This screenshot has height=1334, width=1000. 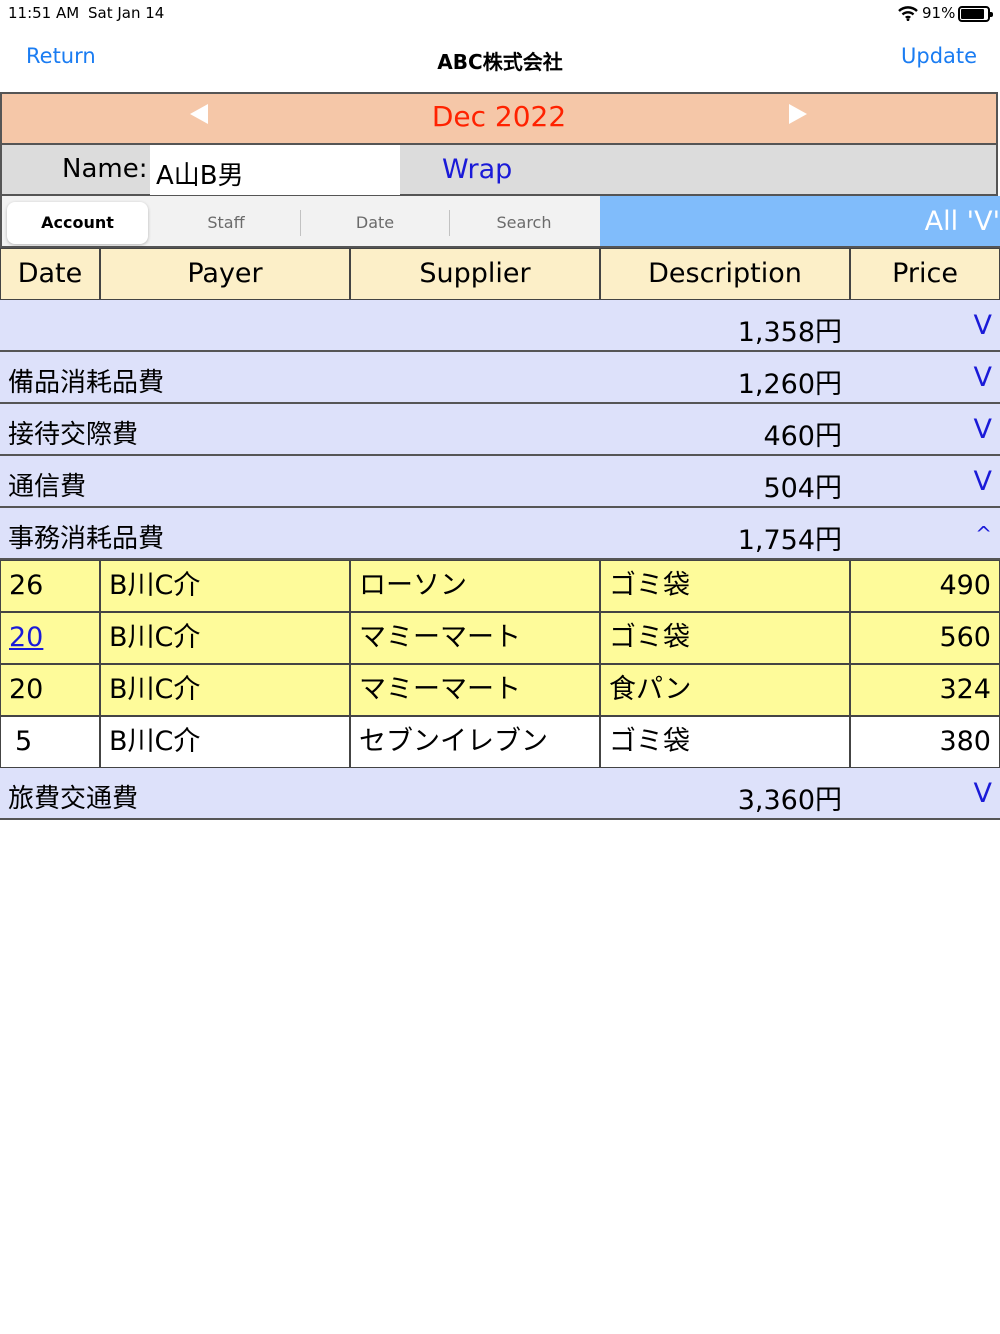 What do you see at coordinates (789, 540) in the screenshot?
I see `group-amount: 1,754円` at bounding box center [789, 540].